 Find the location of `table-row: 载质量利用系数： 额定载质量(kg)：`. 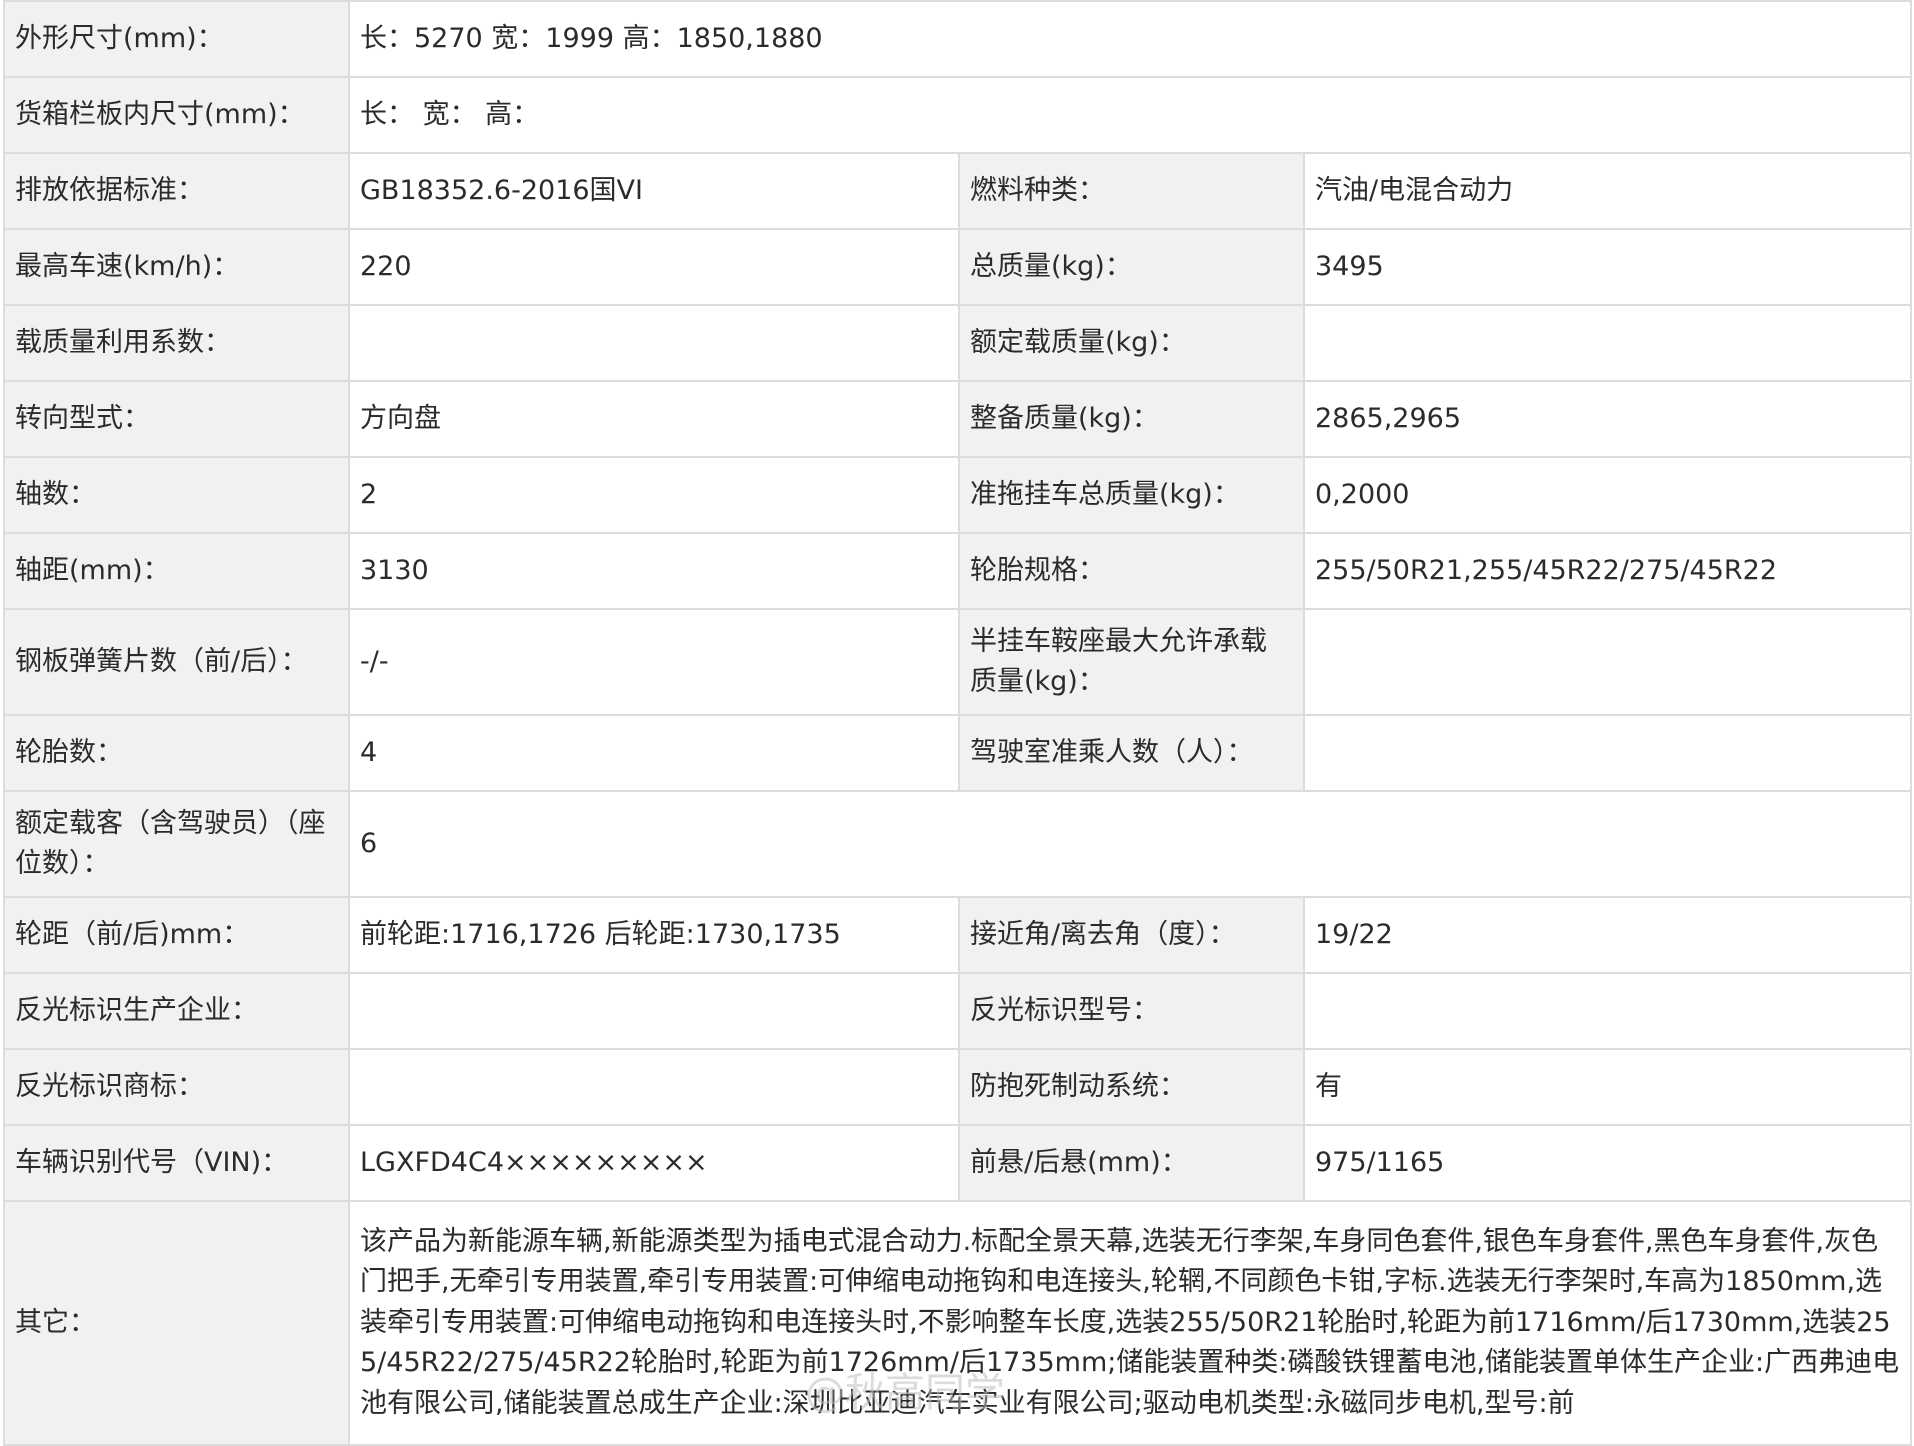

table-row: 载质量利用系数： 额定载质量(kg)： is located at coordinates (958, 343).